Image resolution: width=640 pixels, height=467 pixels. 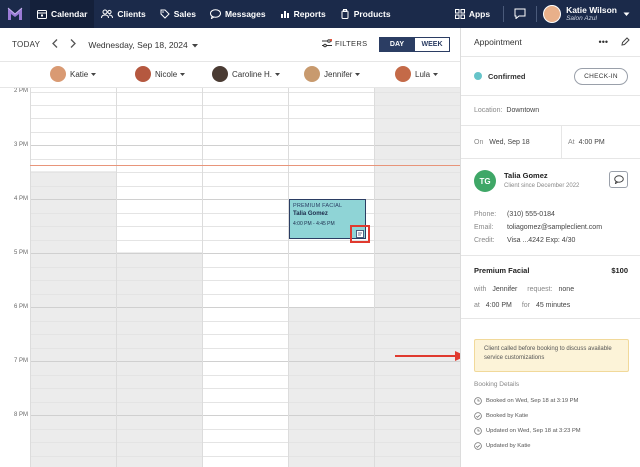 I want to click on date-time-row: On Wed, Sep 18 At 4:00 PM, so click(x=550, y=142).